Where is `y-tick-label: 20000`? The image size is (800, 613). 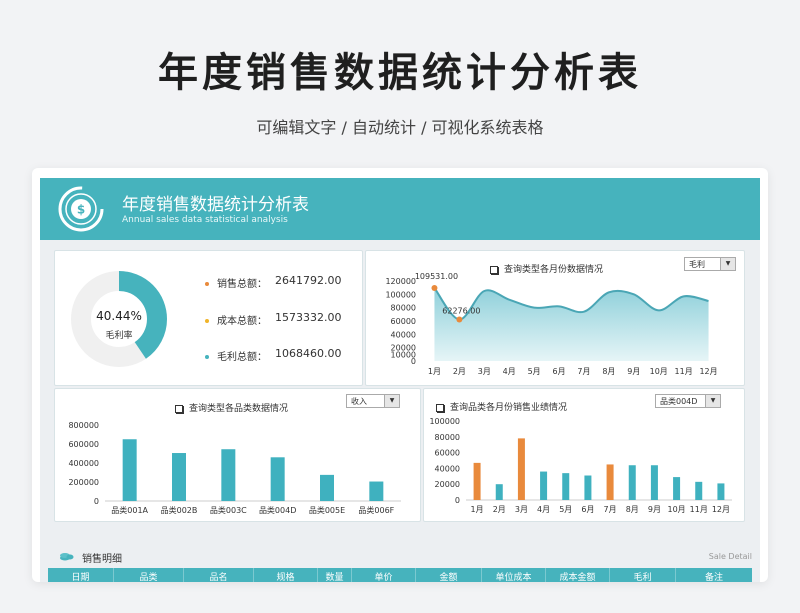
y-tick-label: 20000 is located at coordinates (403, 348).